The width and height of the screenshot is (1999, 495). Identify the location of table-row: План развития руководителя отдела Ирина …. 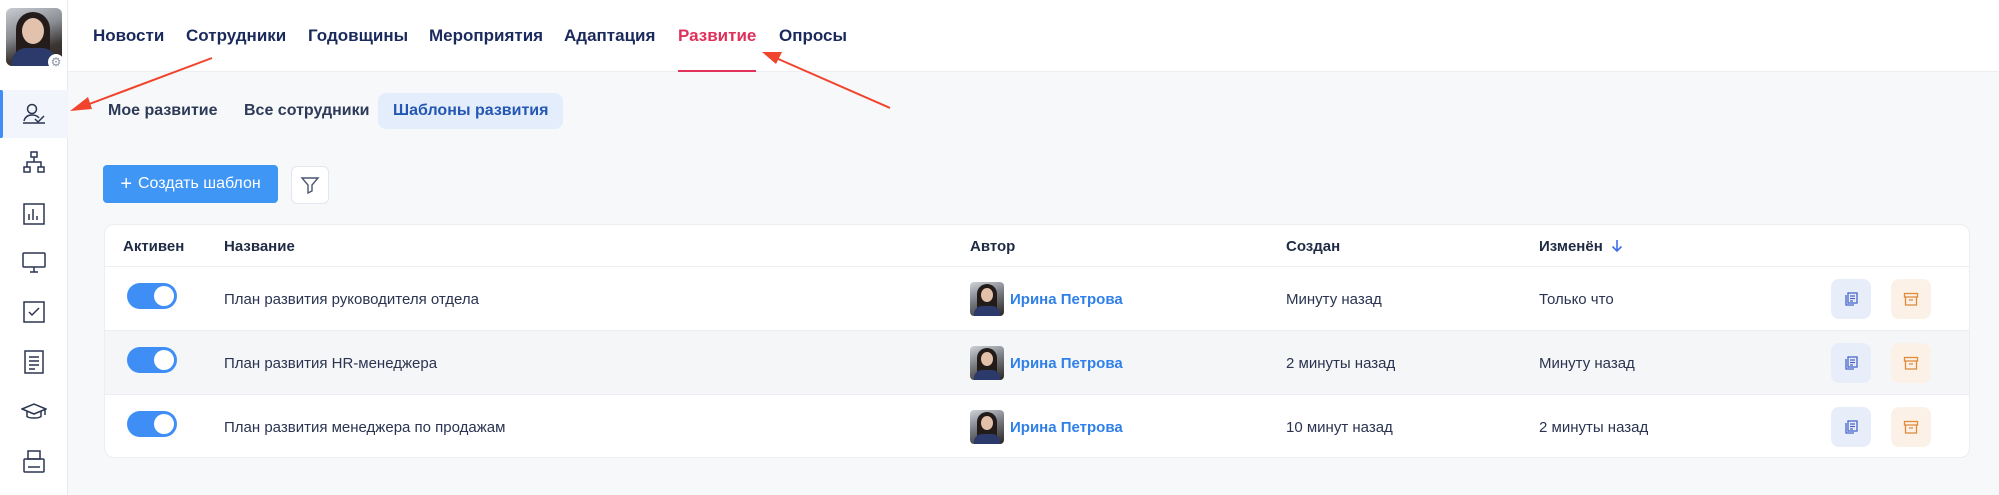
(1037, 299).